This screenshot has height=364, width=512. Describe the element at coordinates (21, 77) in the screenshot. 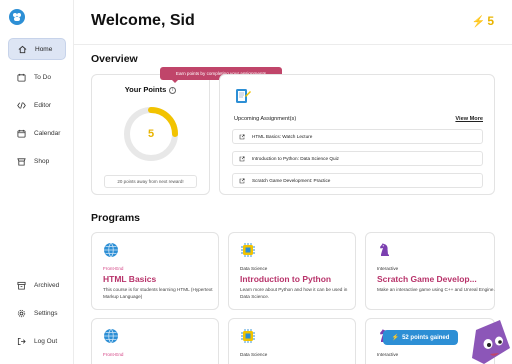

I see `todo-icon` at that location.